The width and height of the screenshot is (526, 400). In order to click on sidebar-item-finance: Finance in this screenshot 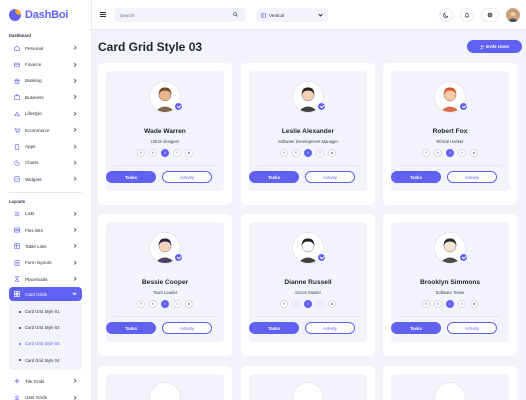, I will do `click(45, 64)`.